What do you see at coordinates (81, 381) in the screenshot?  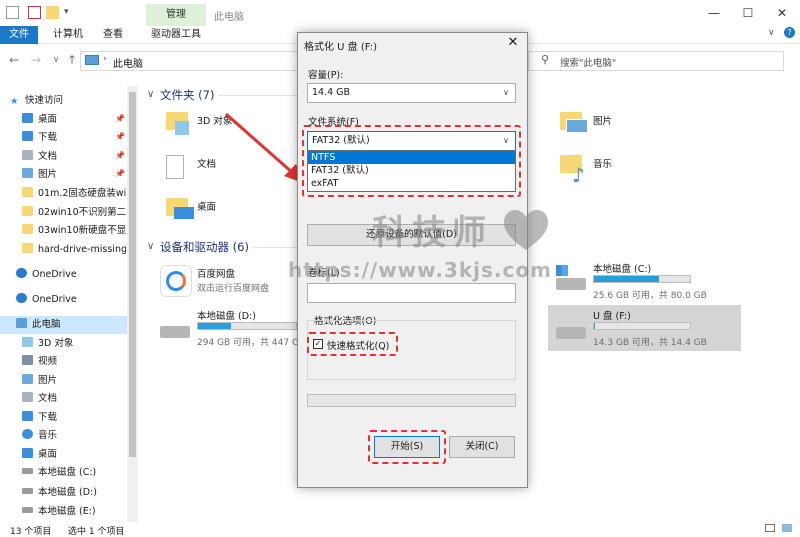 I see `sidebar-item-pictures-pc: 图片` at bounding box center [81, 381].